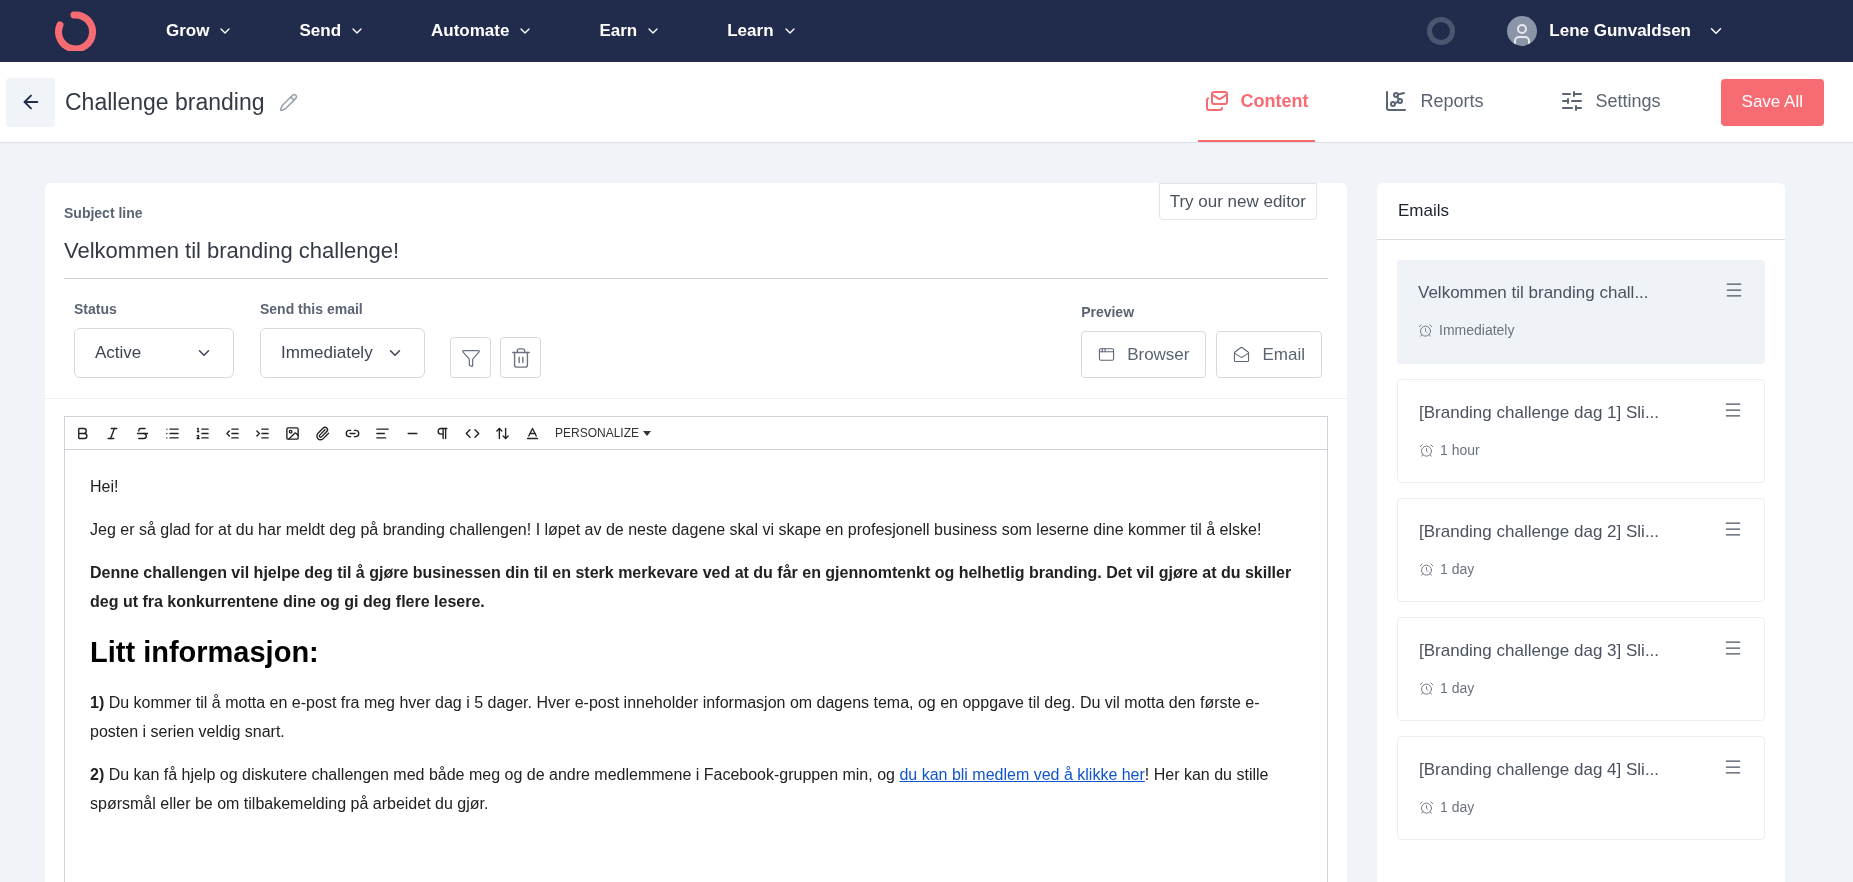  What do you see at coordinates (1581, 550) in the screenshot?
I see `email-list-item: [Branding challenge dag 2] Sli... 1 day` at bounding box center [1581, 550].